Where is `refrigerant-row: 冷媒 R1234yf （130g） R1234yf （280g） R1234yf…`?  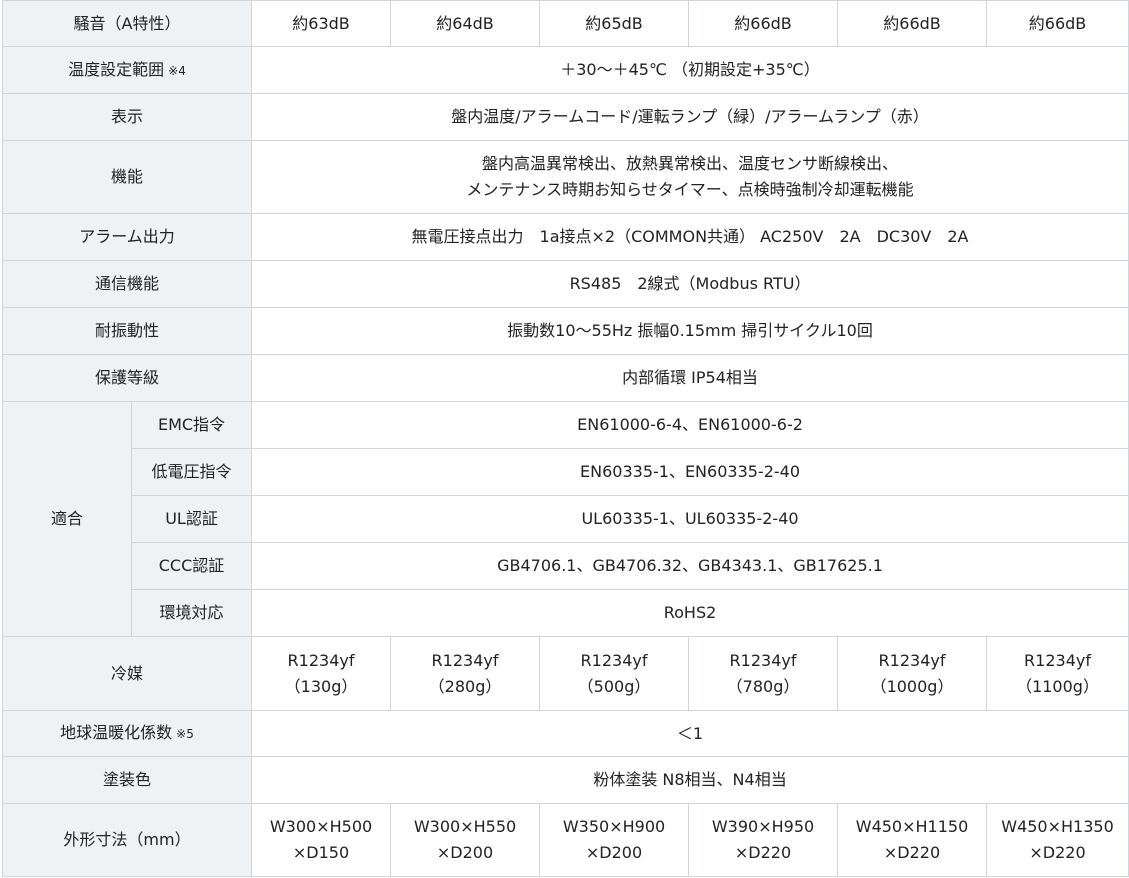 refrigerant-row: 冷媒 R1234yf （130g） R1234yf （280g） R1234yf… is located at coordinates (565, 673).